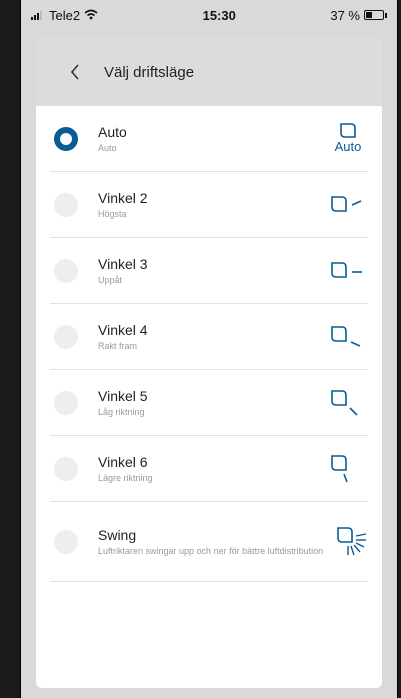  I want to click on mode-texts: Vinkel 3 Uppåt, so click(210, 271).